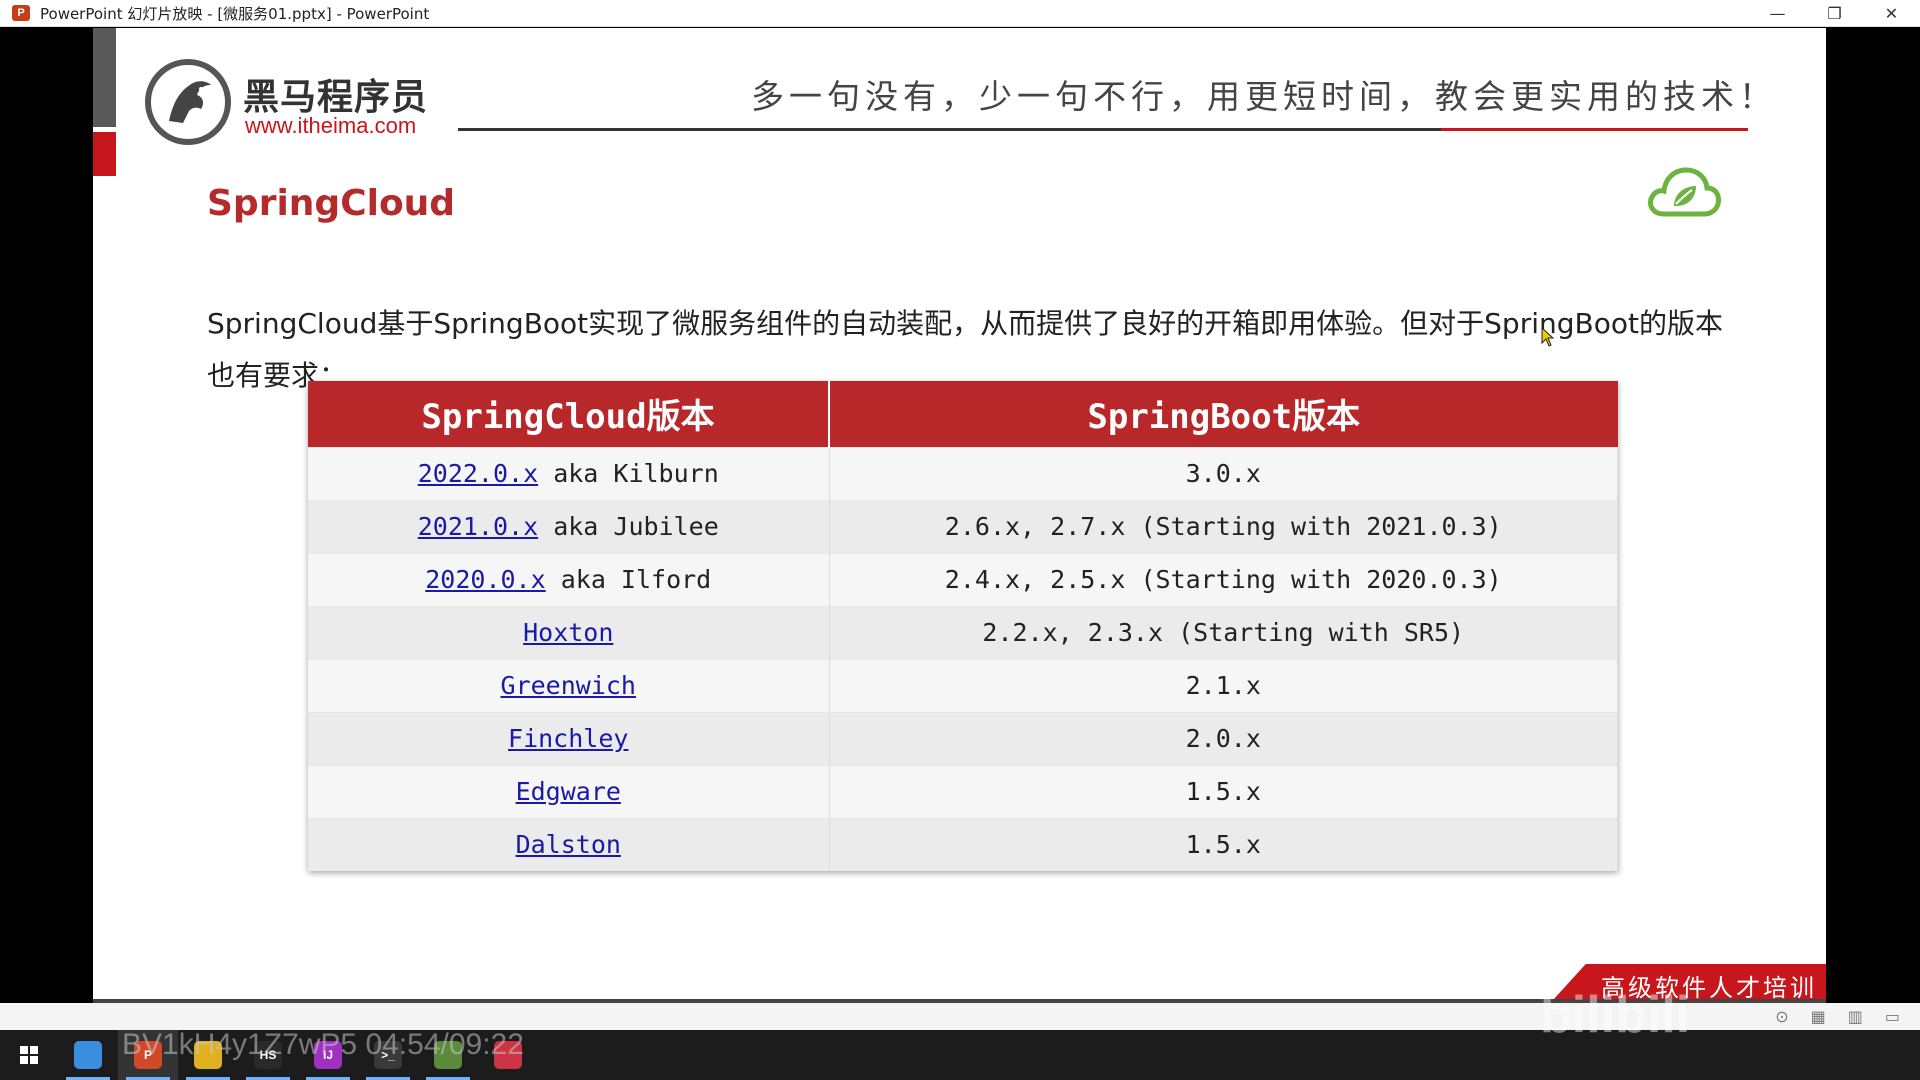  Describe the element at coordinates (1855, 1016) in the screenshot. I see `reading-view-icon: ▥` at that location.